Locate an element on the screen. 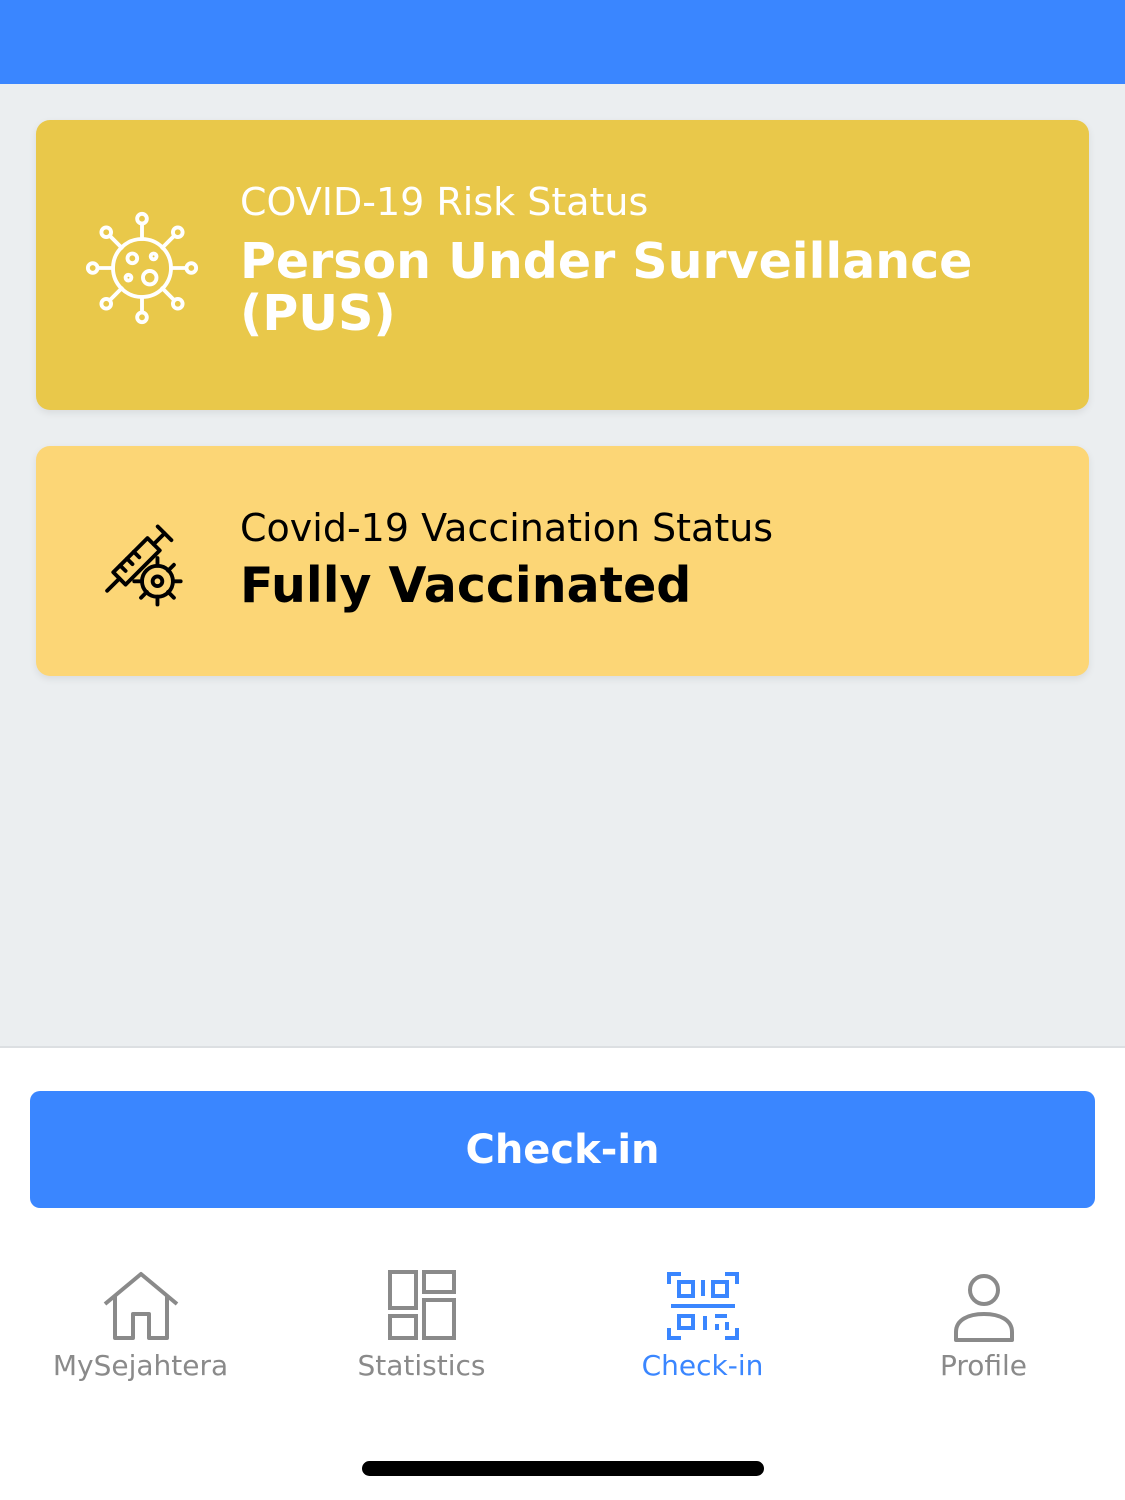  bottom-tab-bar: MySejahtera Statistics Check-in Profile is located at coordinates (562, 1330).